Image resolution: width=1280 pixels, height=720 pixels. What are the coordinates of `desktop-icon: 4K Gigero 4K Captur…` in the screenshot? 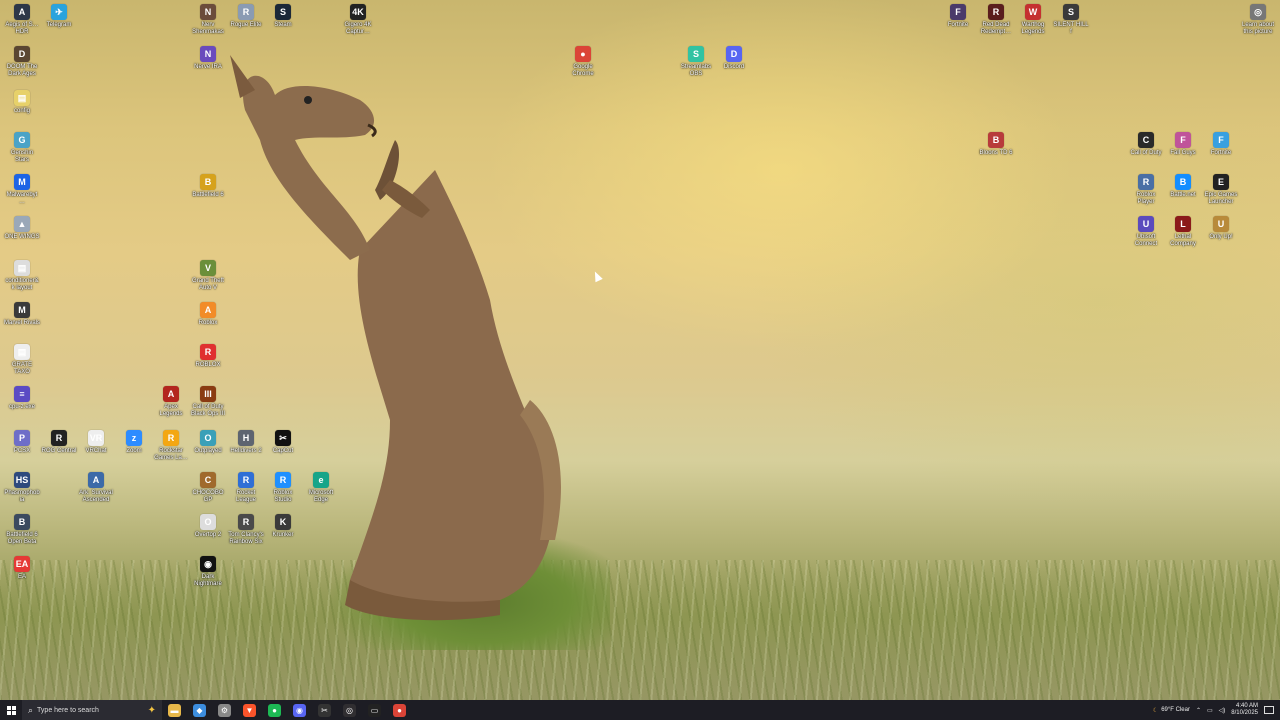 It's located at (358, 20).